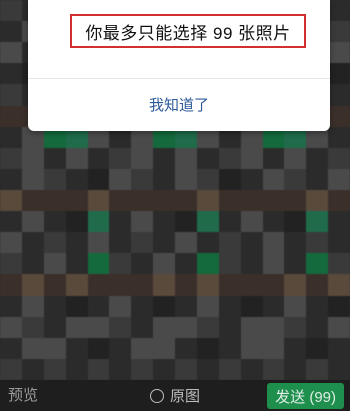 Image resolution: width=350 pixels, height=411 pixels. Describe the element at coordinates (305, 396) in the screenshot. I see `send-button: 发送 (99)` at that location.